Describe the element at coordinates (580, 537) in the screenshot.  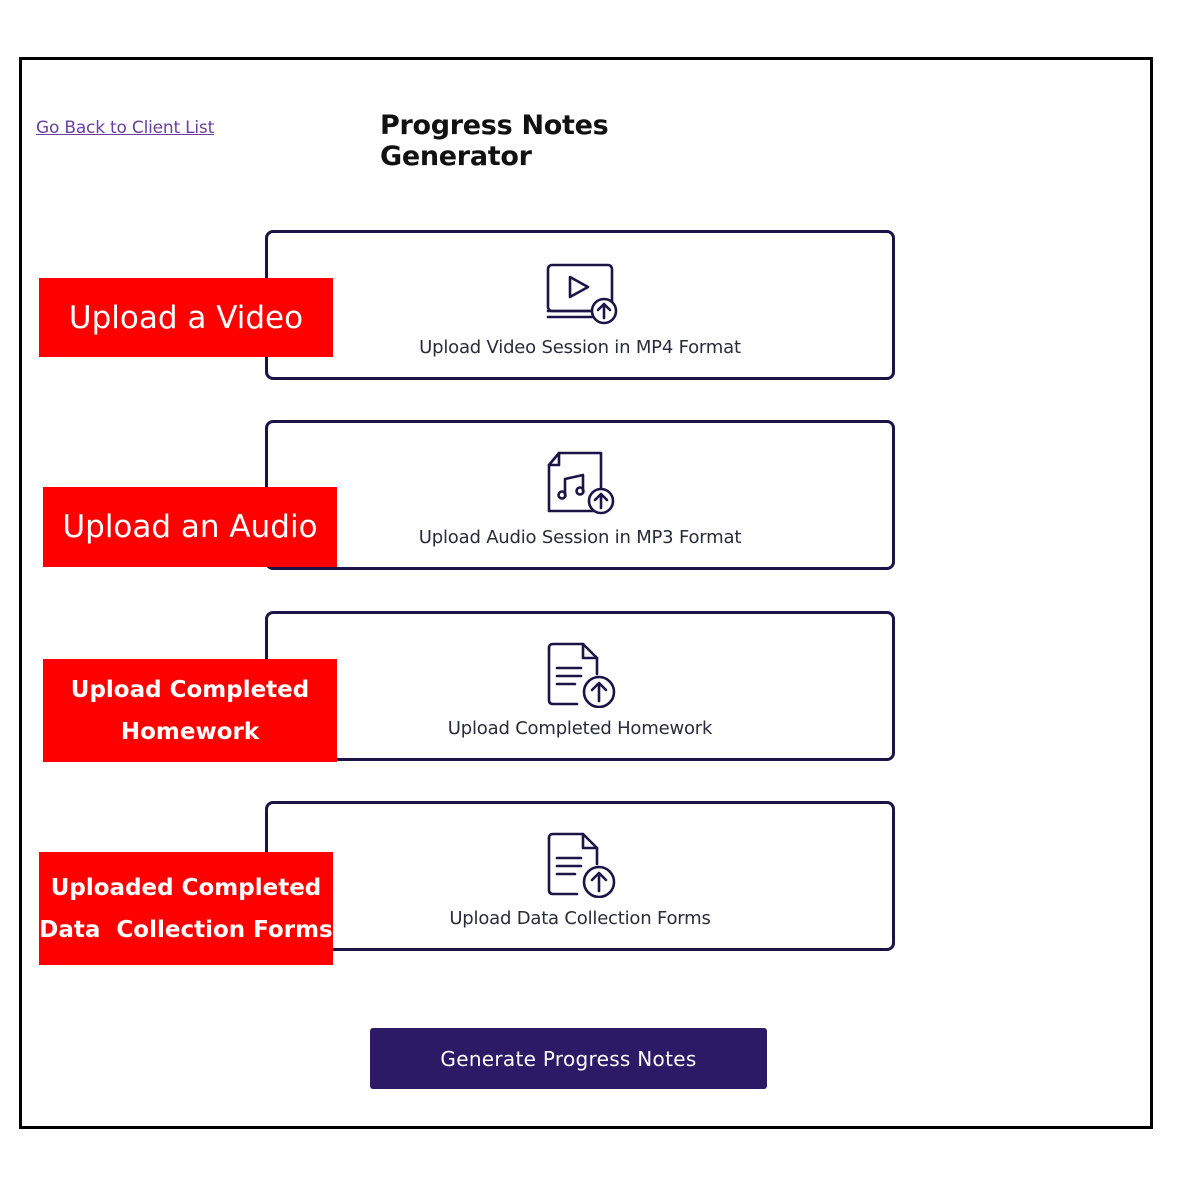
I see `upload-audio-label: Upload Audio Session in MP3 Format` at that location.